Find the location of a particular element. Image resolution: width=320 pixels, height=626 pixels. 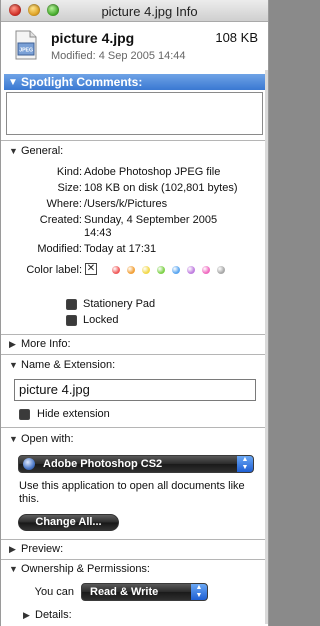

permissions-popup: Read & Write ▲ ▼ is located at coordinates (144, 592).